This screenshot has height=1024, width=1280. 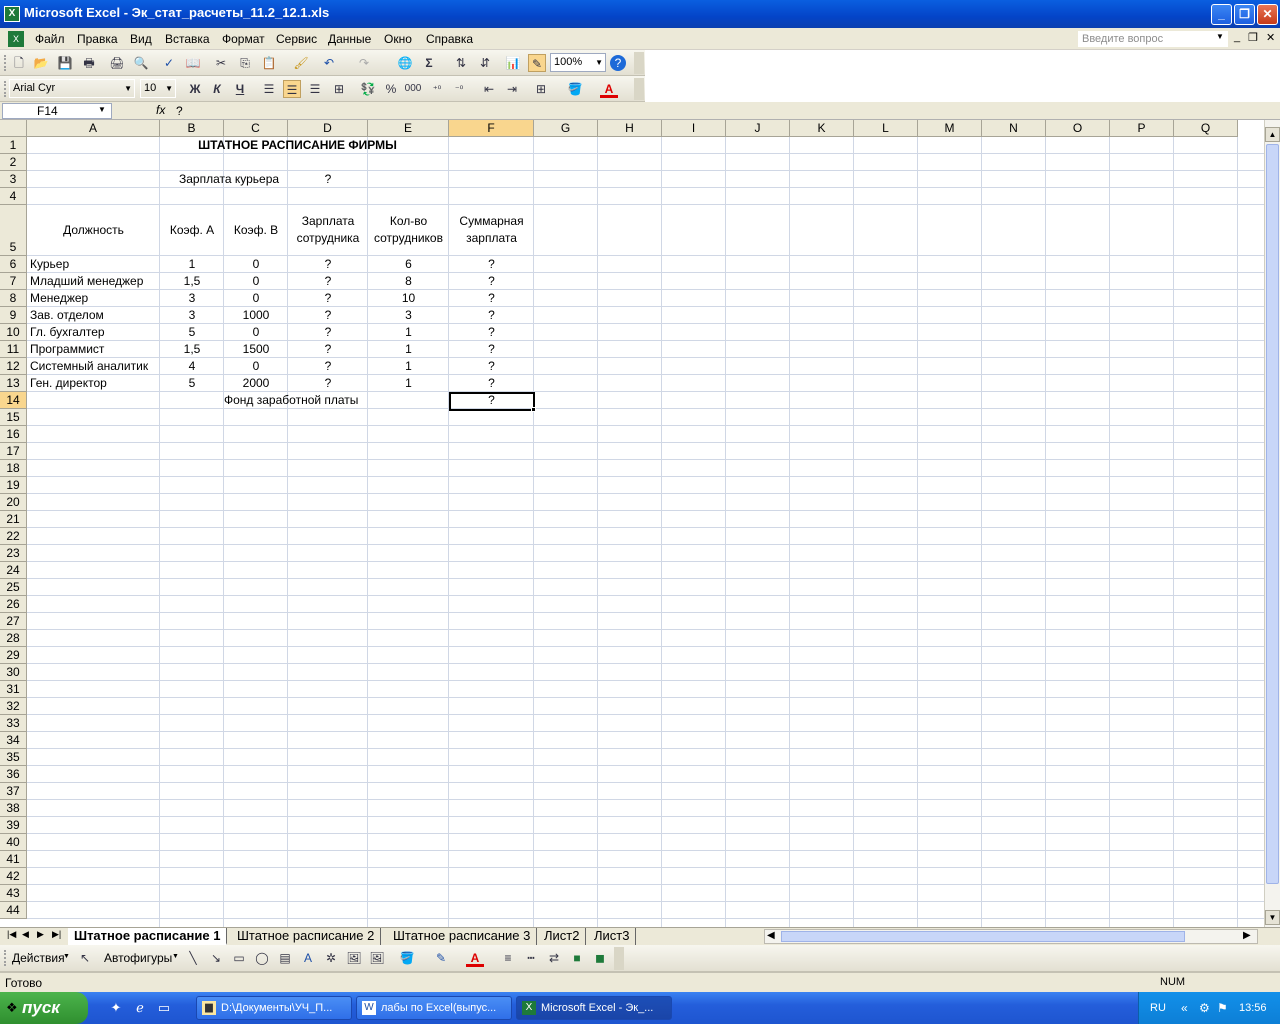 I want to click on column-header-a: A, so click(x=93, y=128).